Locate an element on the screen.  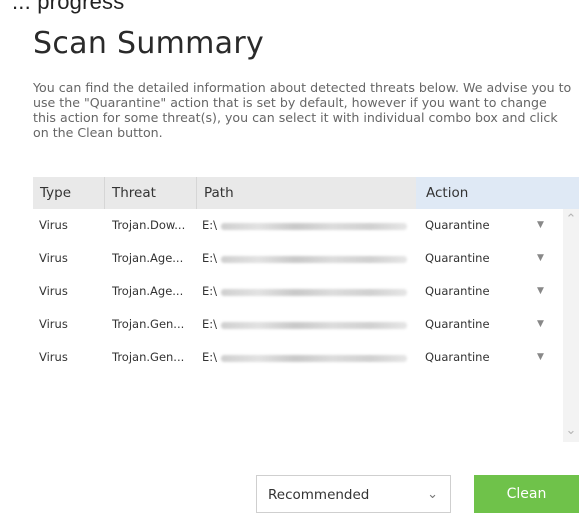
window-top-cropped-text: ... progress is located at coordinates (292, 7).